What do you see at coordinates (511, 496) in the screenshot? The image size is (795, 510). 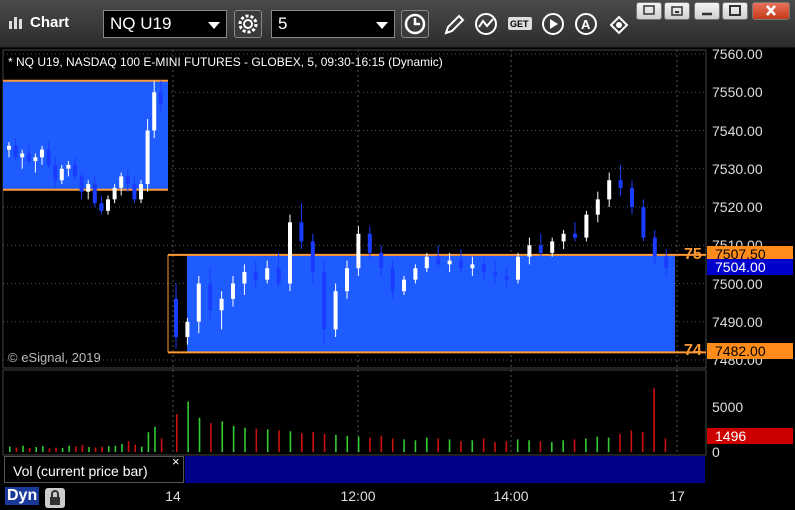 I see `time-tick: 14:00` at bounding box center [511, 496].